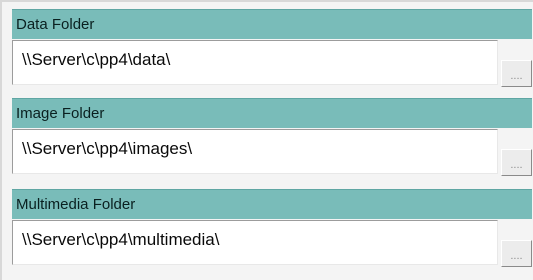 This screenshot has height=280, width=533. Describe the element at coordinates (55, 24) in the screenshot. I see `data-folder-label: Data Folder` at that location.